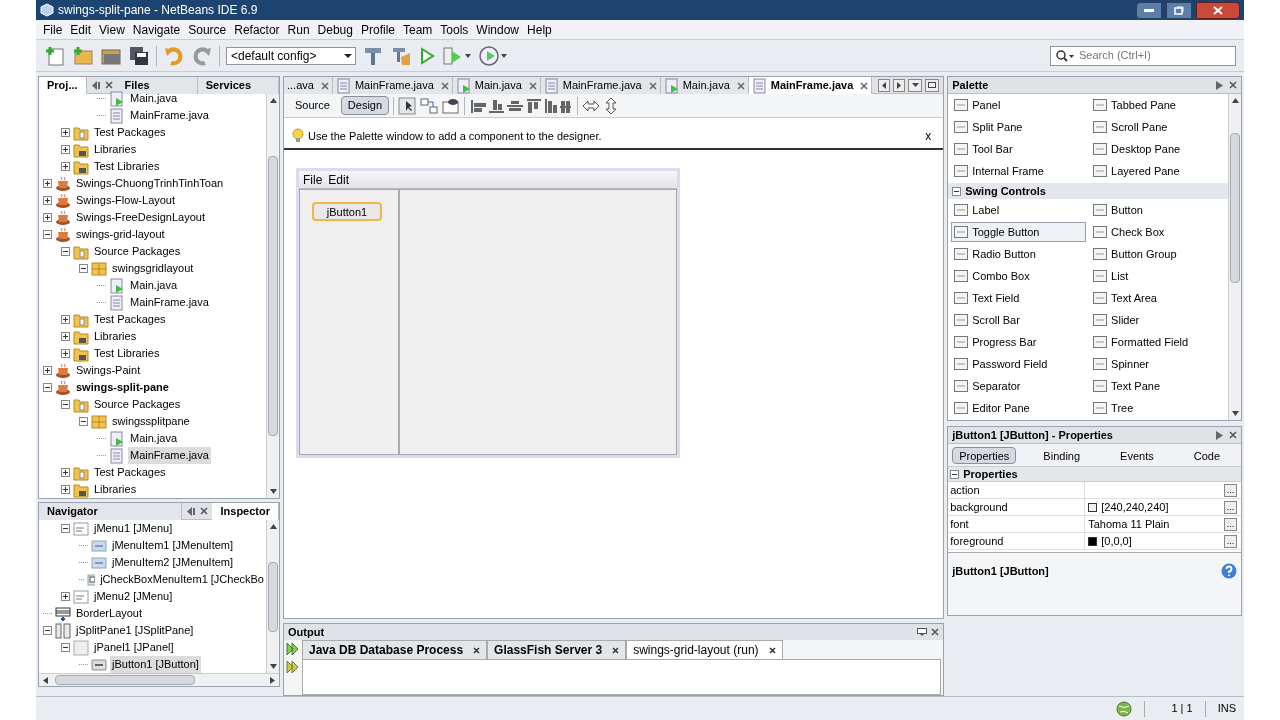 This screenshot has width=1280, height=720. Describe the element at coordinates (1019, 386) in the screenshot. I see `palette-item: Separator` at that location.